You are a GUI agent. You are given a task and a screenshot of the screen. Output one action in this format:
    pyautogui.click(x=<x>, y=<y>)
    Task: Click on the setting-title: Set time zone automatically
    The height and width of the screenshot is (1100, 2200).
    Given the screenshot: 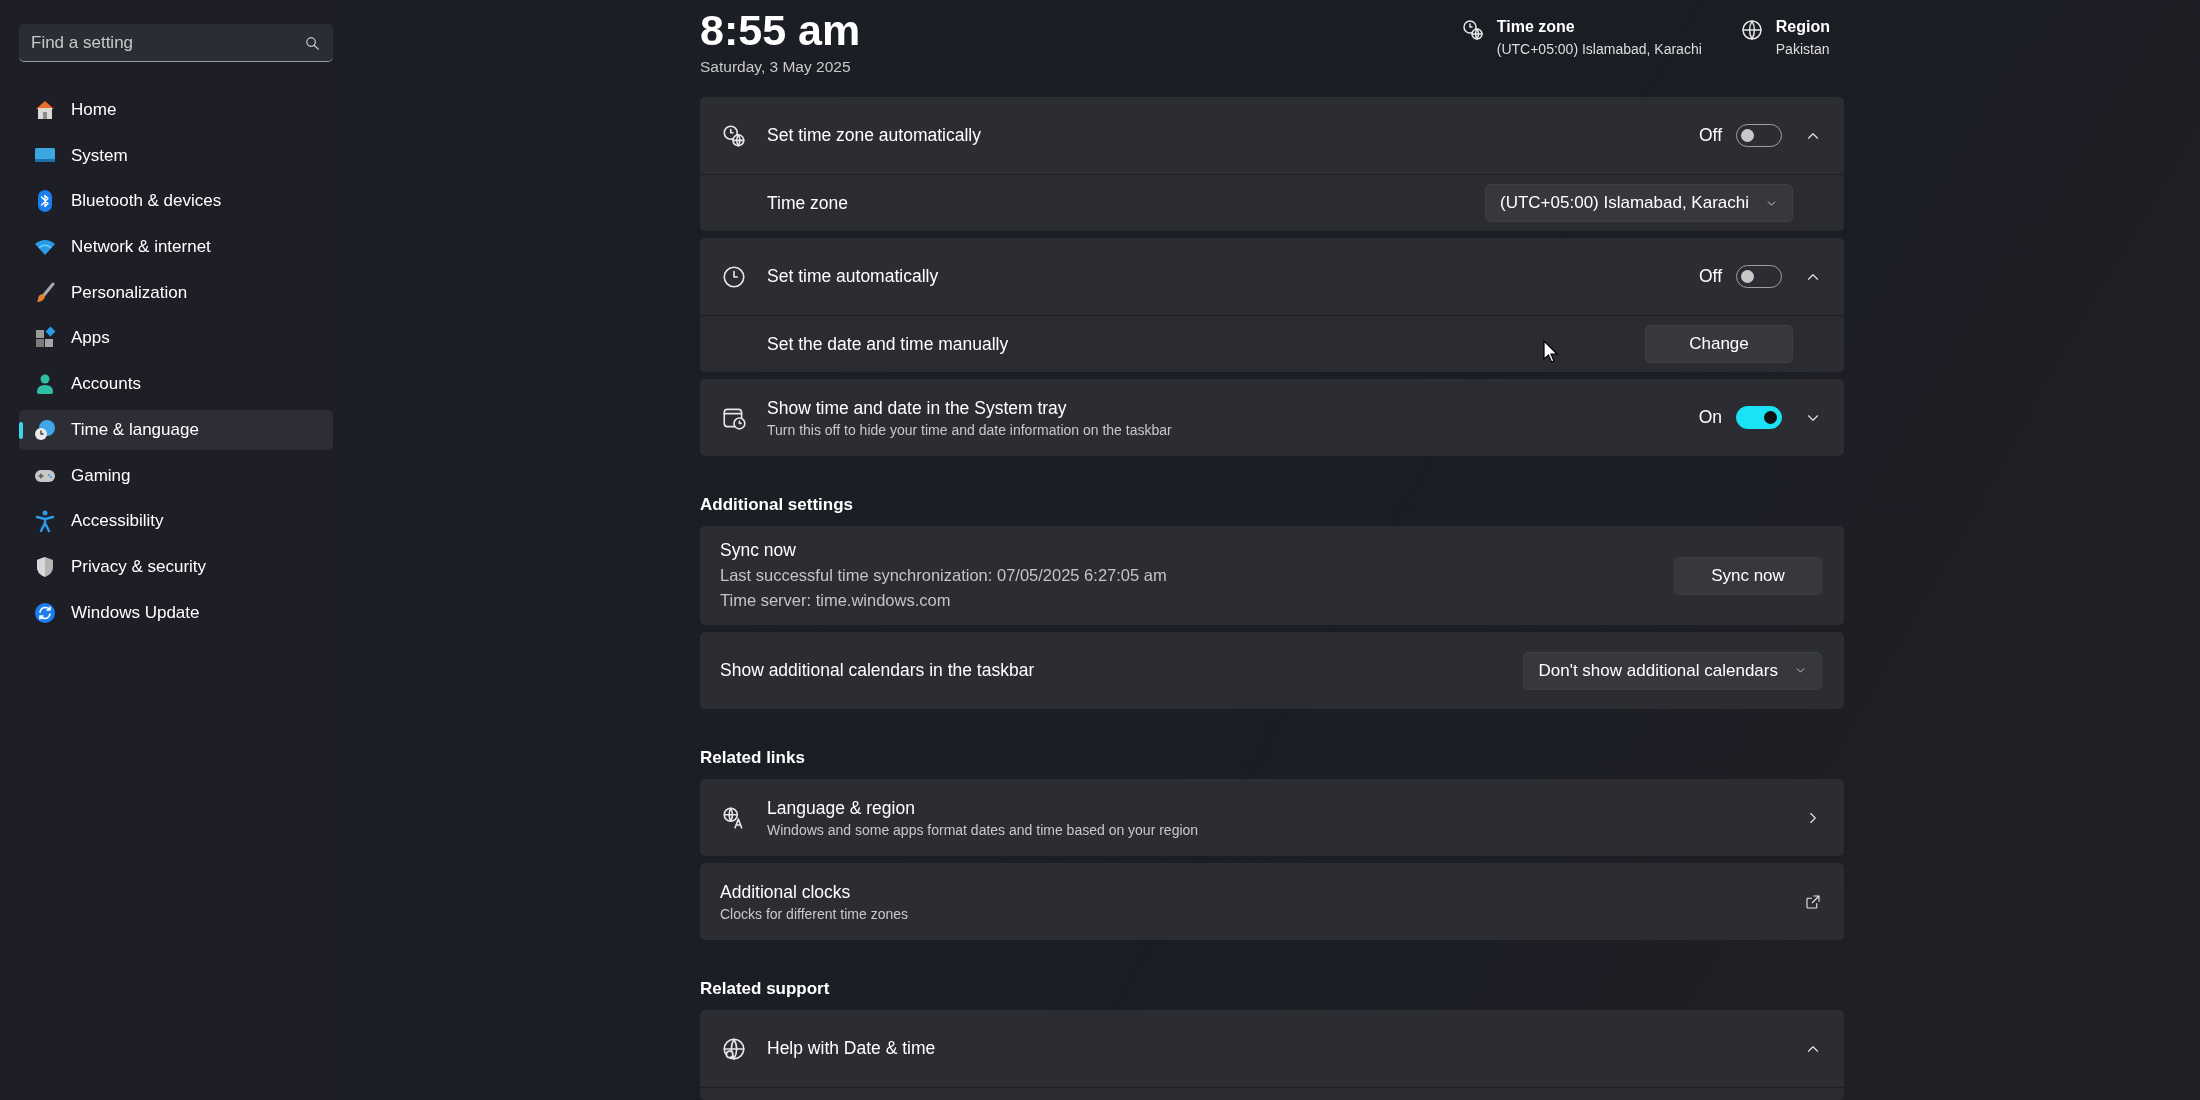 What is the action you would take?
    pyautogui.click(x=874, y=135)
    